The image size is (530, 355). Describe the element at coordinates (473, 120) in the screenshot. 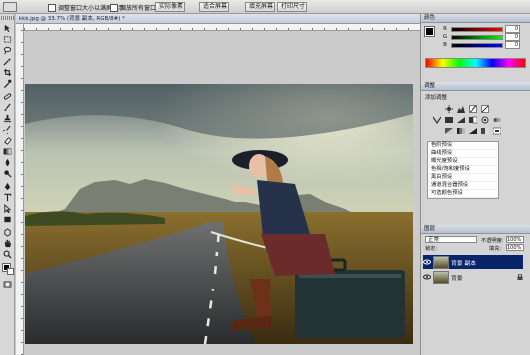

I see `black-white-icon` at that location.